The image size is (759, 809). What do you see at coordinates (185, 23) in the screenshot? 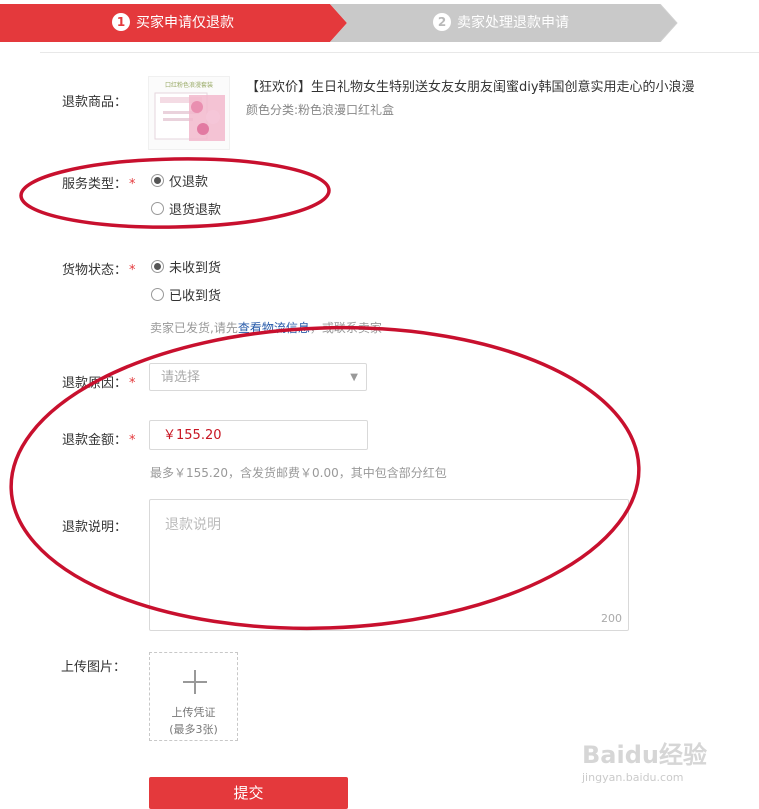
I see `step-1-label: 买家申请仅退款` at bounding box center [185, 23].